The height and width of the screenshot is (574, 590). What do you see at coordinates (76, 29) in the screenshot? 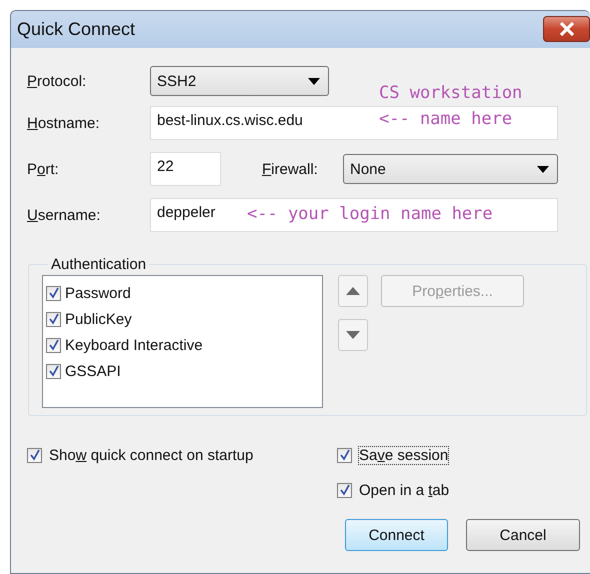
I see `window-title: Quick Connect` at bounding box center [76, 29].